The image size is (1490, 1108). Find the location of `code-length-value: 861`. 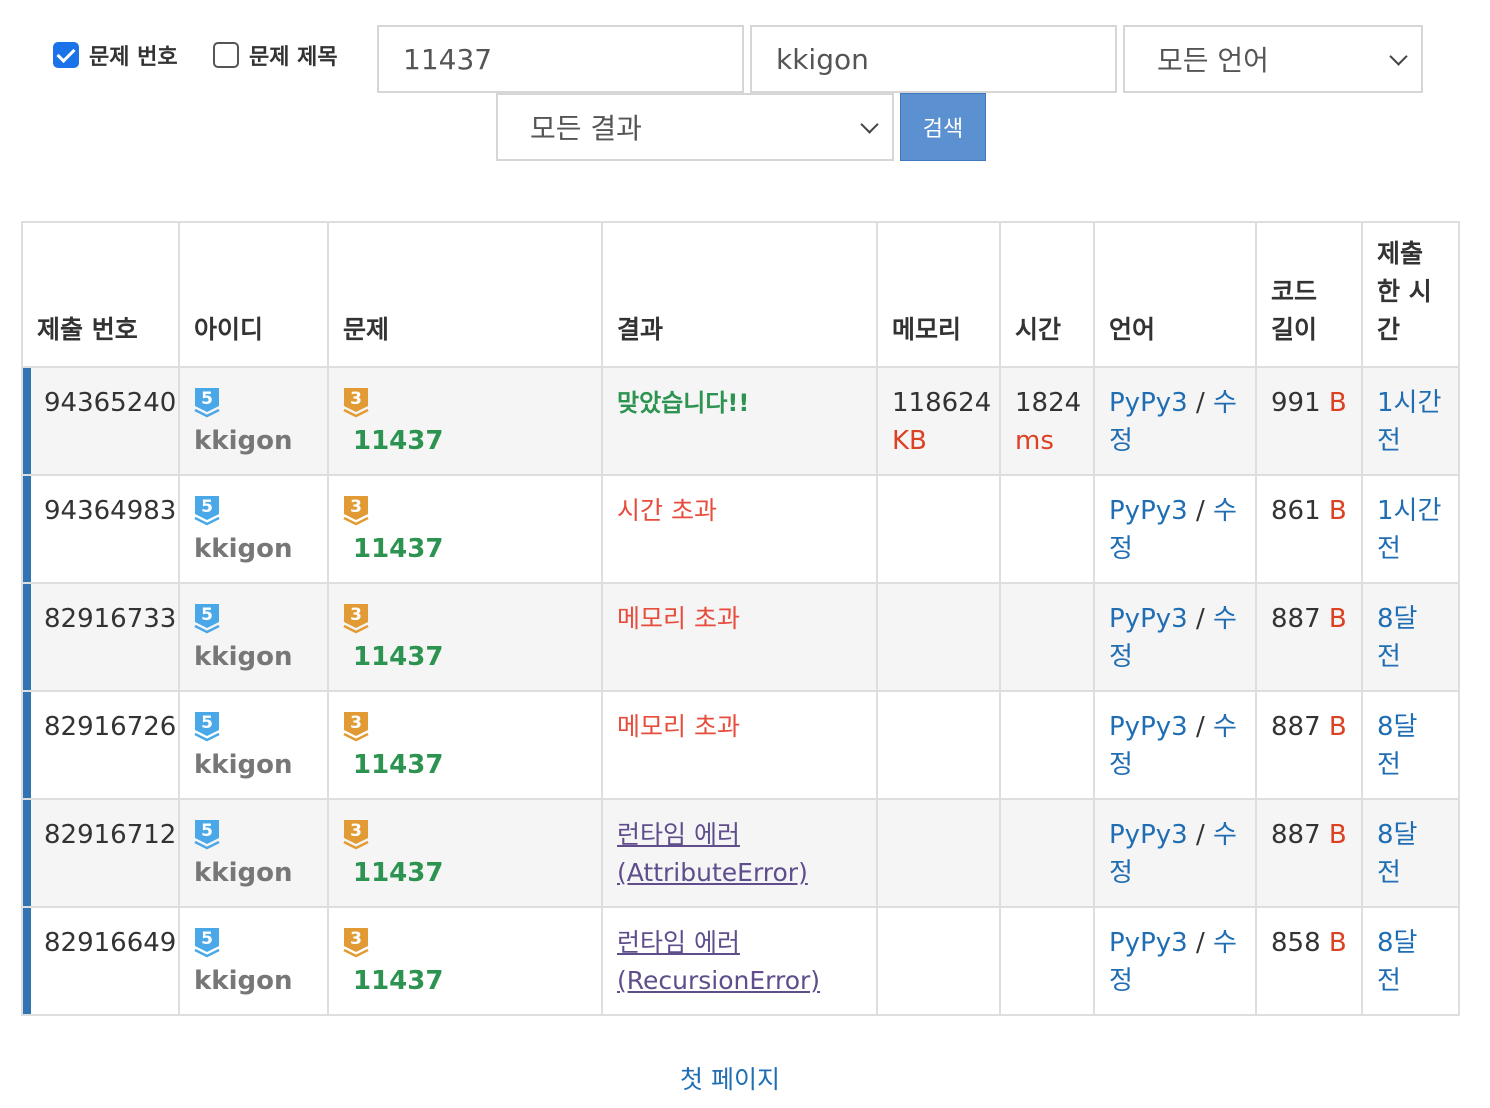

code-length-value: 861 is located at coordinates (1296, 511).